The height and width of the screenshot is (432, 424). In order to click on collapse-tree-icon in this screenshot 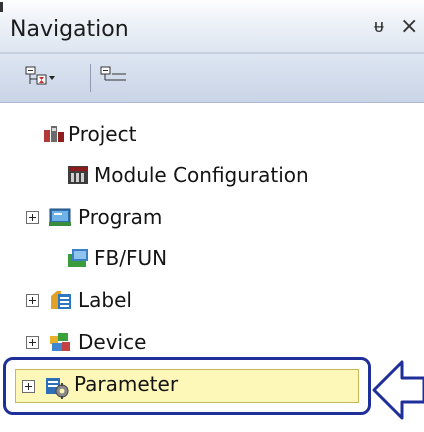, I will do `click(114, 77)`.